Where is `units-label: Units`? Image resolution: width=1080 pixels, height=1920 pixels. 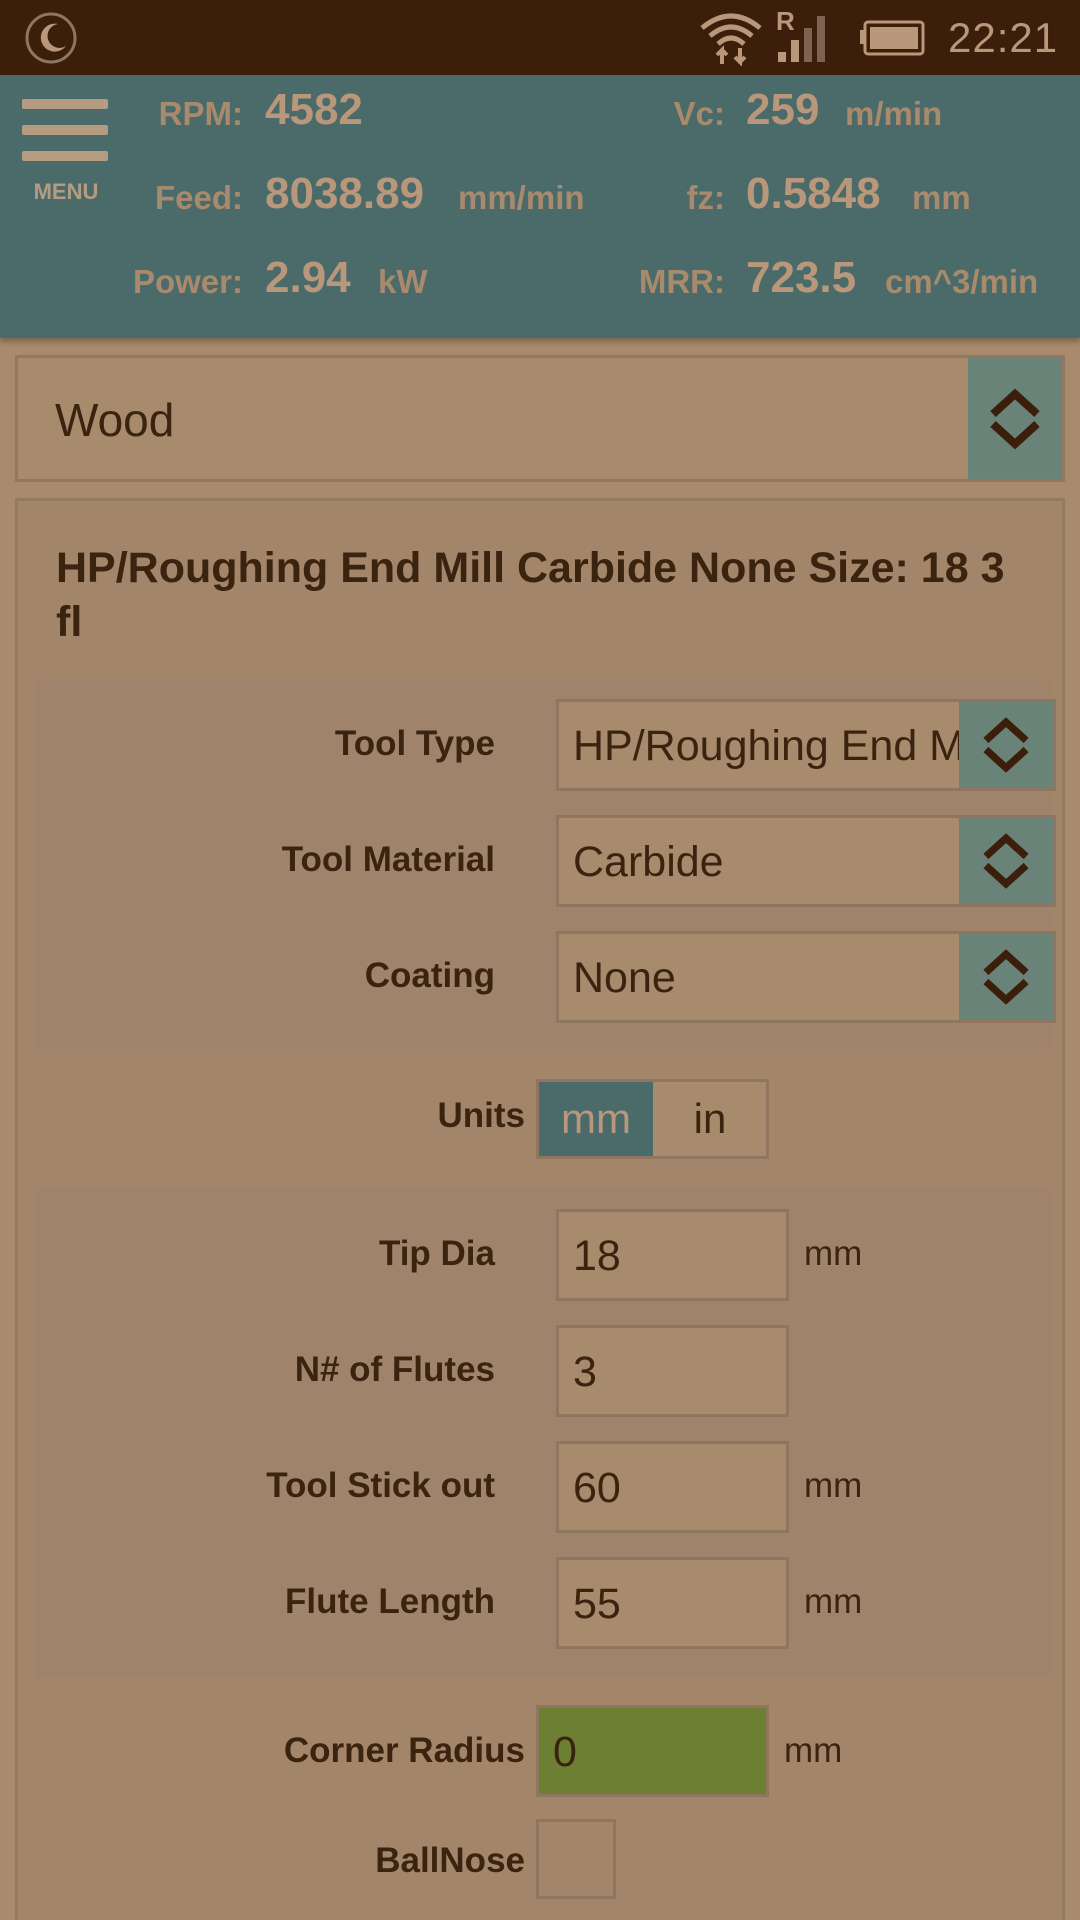 units-label: Units is located at coordinates (481, 1115).